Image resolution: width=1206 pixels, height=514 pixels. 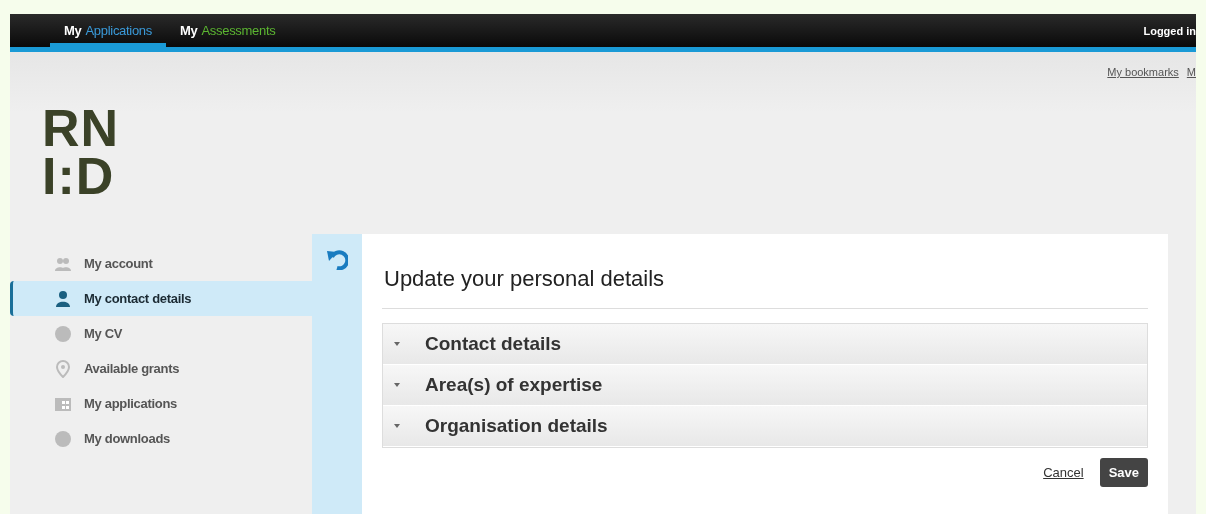 I want to click on cancel-link: Cancel, so click(x=1063, y=472).